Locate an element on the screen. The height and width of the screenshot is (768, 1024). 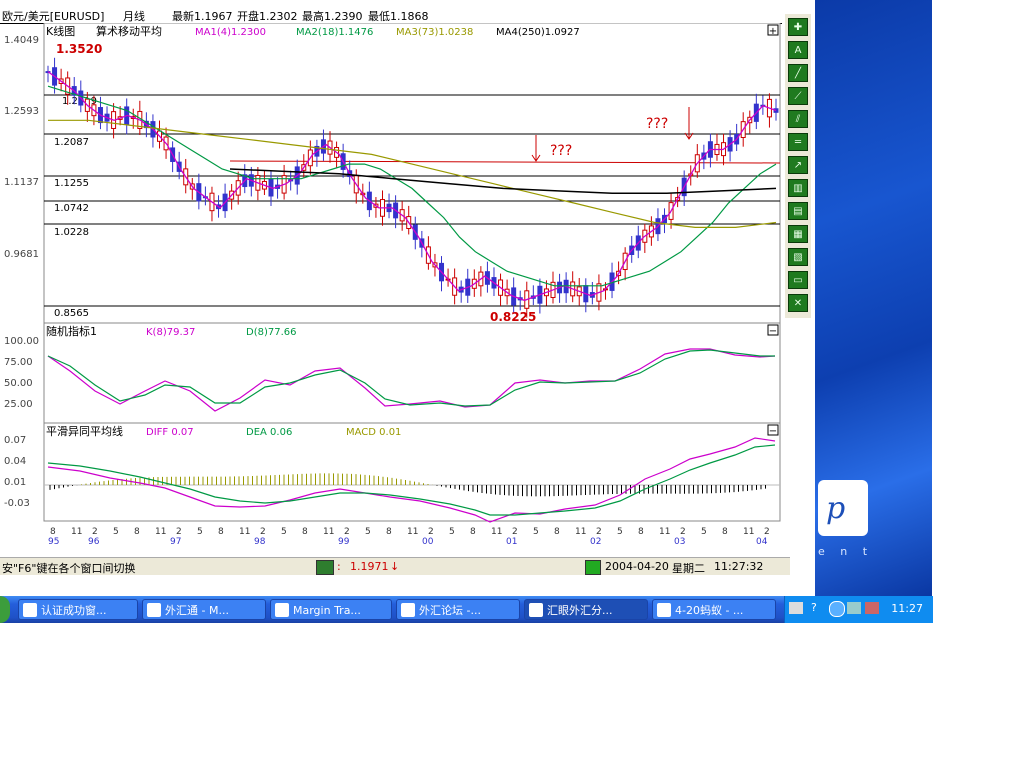
x-year-label: 98 is located at coordinates (260, 542).